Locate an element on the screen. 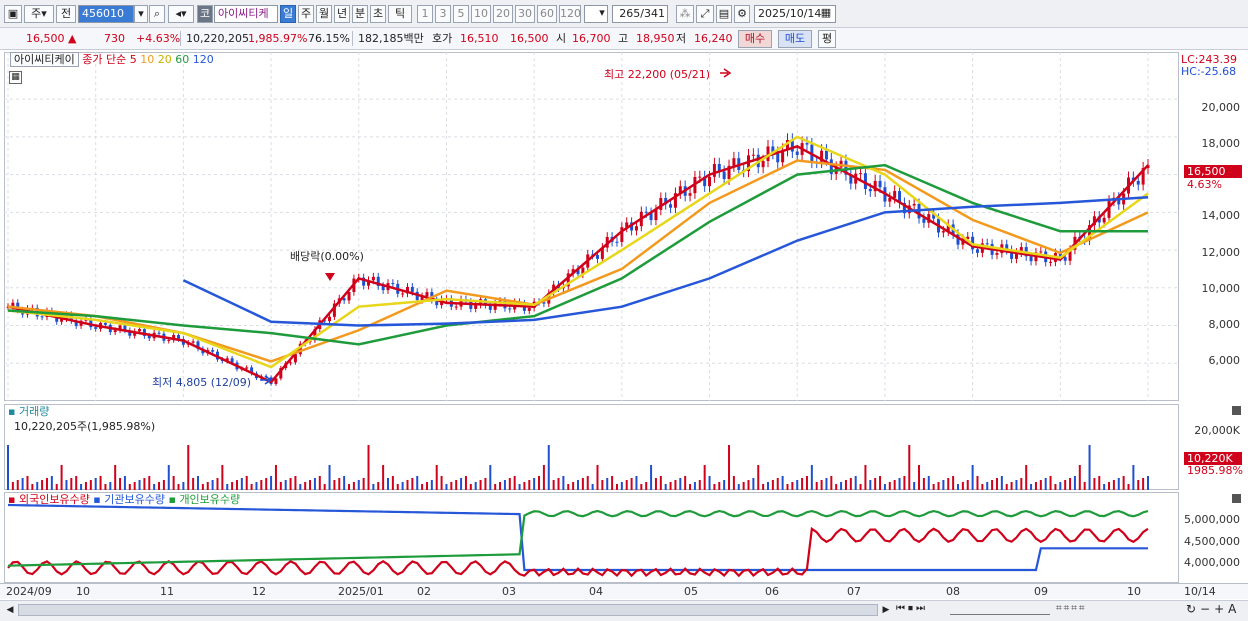 This screenshot has height=621, width=1248. period-second: 초 is located at coordinates (378, 14).